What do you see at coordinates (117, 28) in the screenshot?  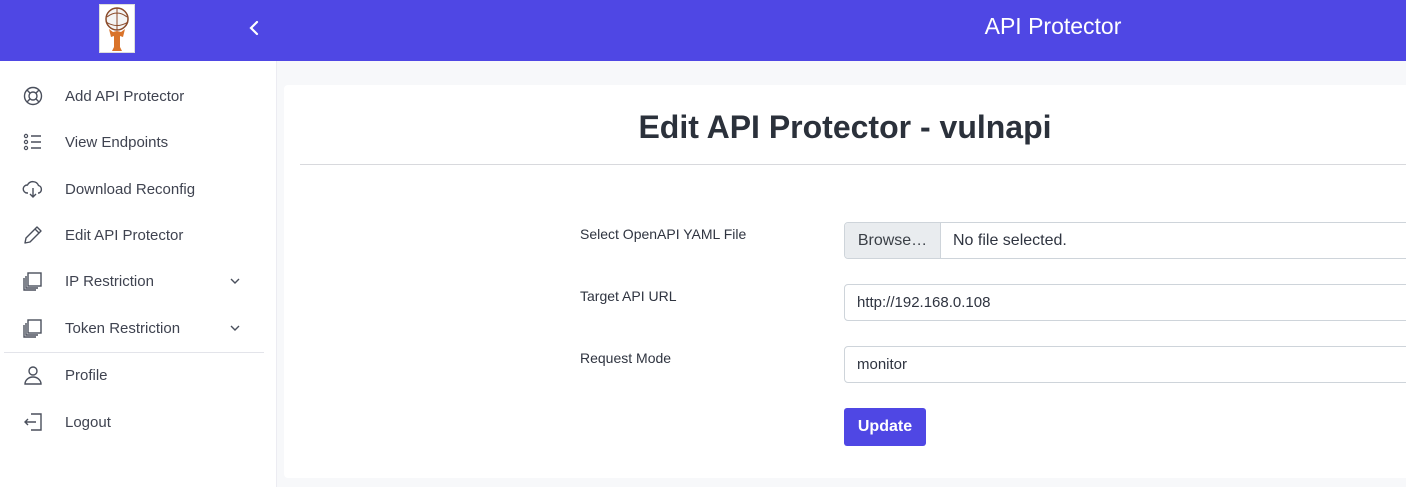 I see `atlas-logo` at bounding box center [117, 28].